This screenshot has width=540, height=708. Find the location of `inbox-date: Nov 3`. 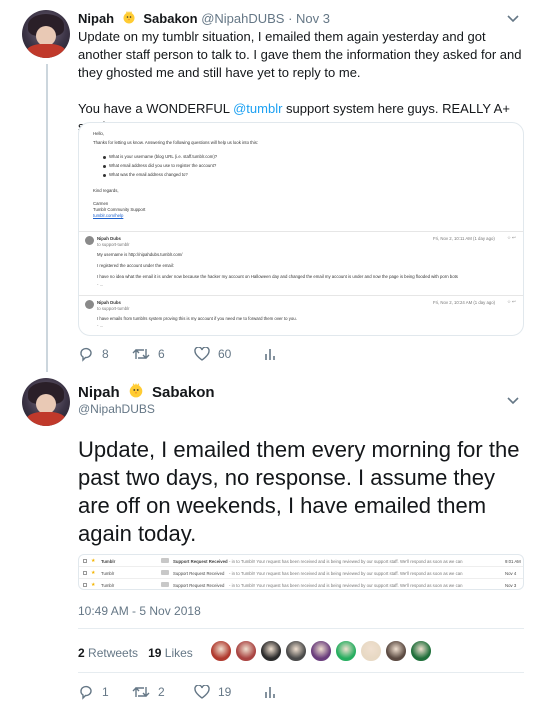

inbox-date: Nov 3 is located at coordinates (511, 585).